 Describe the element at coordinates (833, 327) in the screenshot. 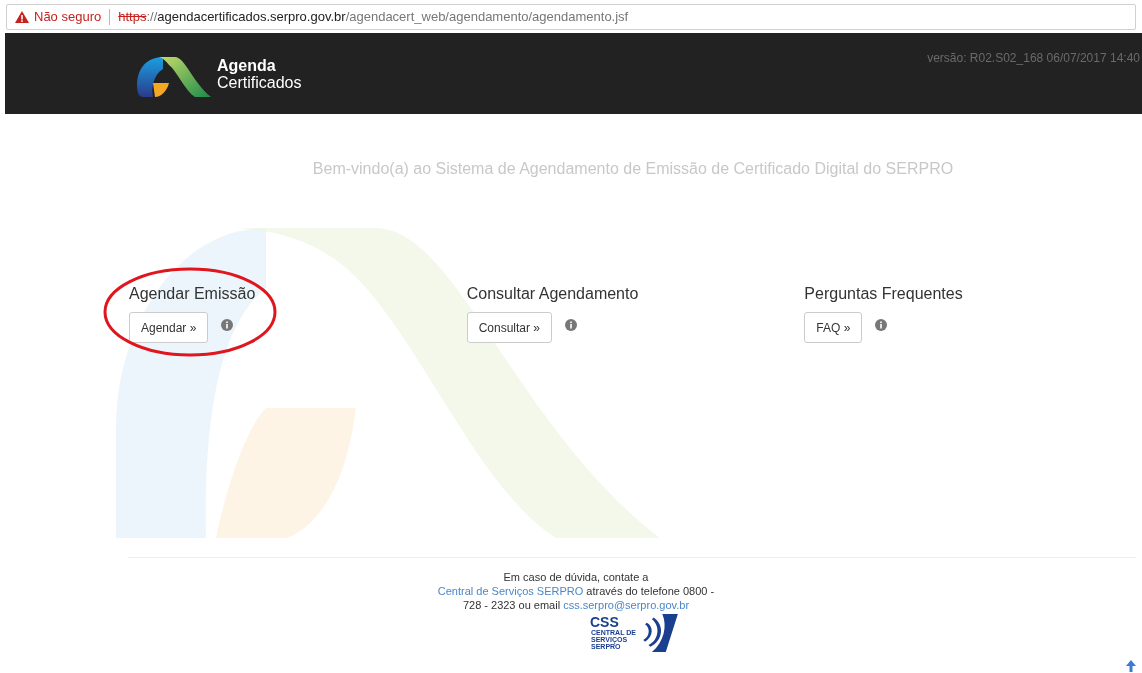

I see `section-button: FAQ »` at that location.